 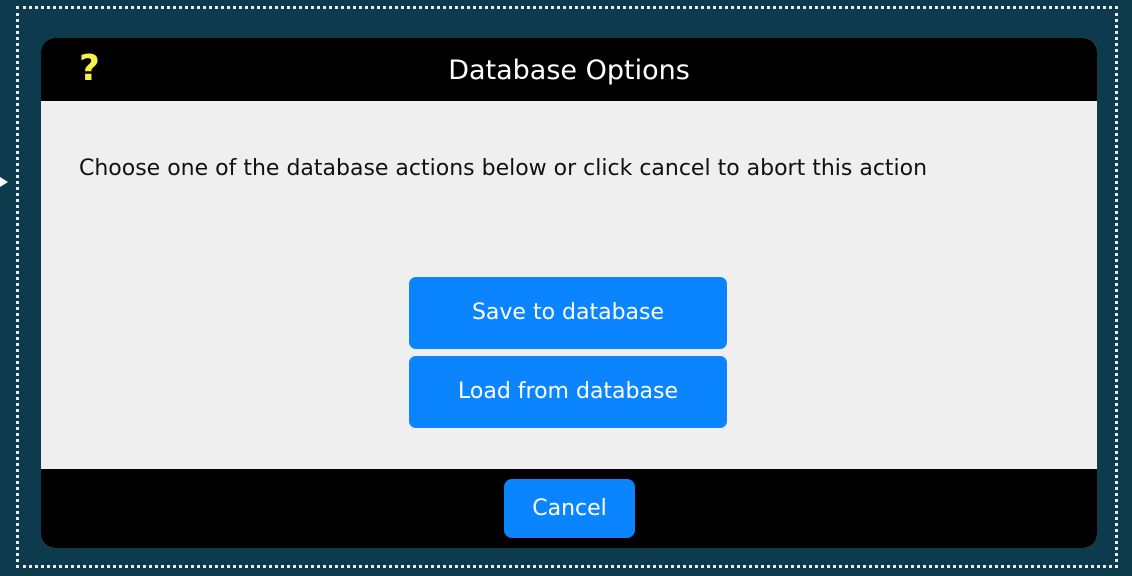 What do you see at coordinates (4, 182) in the screenshot?
I see `pointer-arrow-icon` at bounding box center [4, 182].